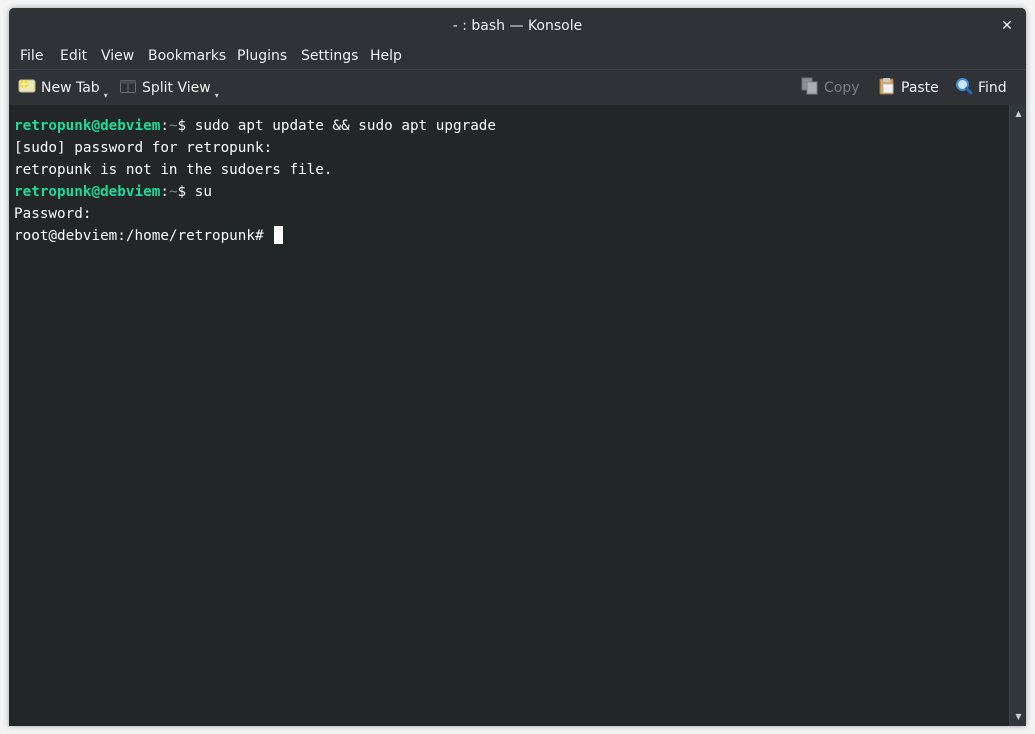 This screenshot has width=1035, height=734. I want to click on terminal-line: [sudo] password for retropunk:, so click(143, 148).